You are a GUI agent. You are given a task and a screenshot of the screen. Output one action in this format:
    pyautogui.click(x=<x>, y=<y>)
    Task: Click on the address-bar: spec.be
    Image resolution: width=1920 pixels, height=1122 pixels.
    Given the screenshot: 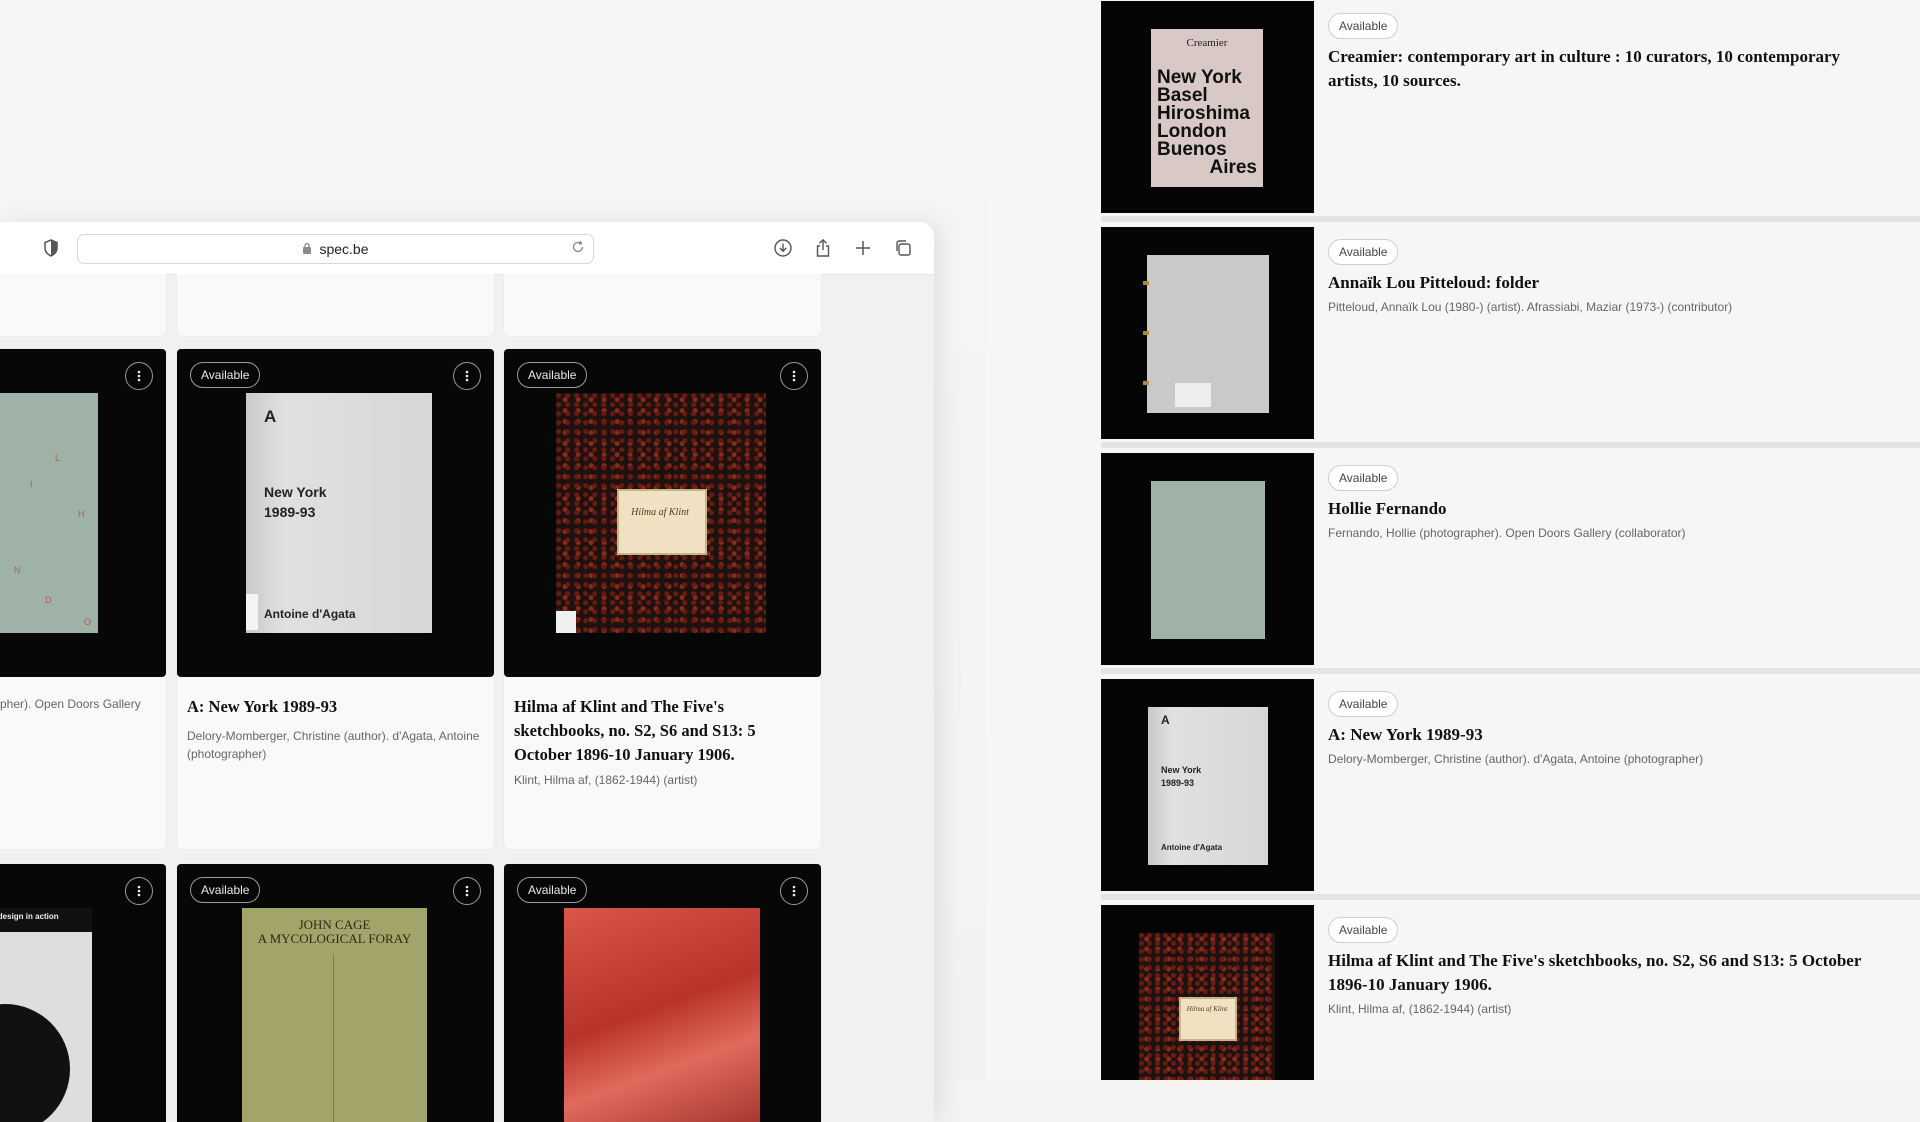 What is the action you would take?
    pyautogui.click(x=335, y=249)
    